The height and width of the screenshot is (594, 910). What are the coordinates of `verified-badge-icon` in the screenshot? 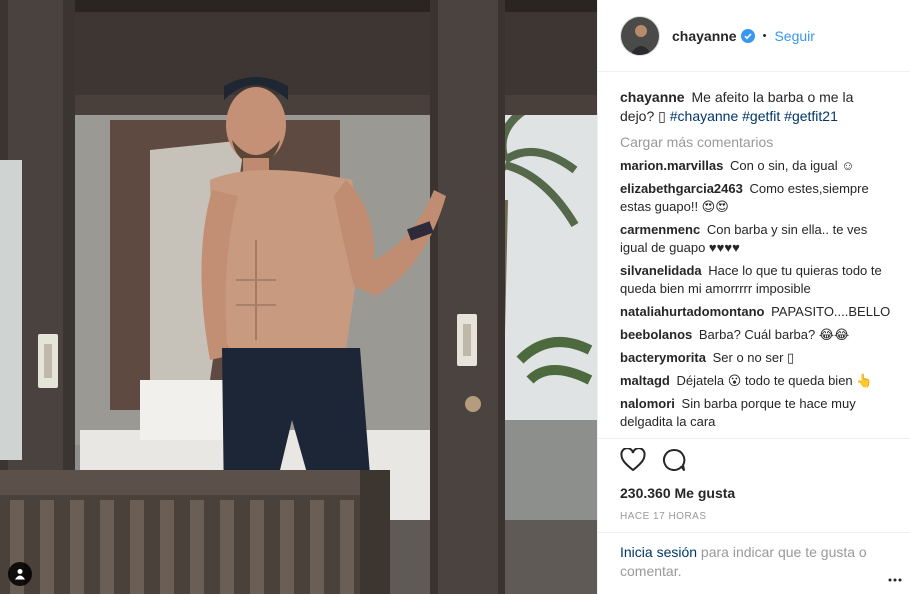 It's located at (747, 35).